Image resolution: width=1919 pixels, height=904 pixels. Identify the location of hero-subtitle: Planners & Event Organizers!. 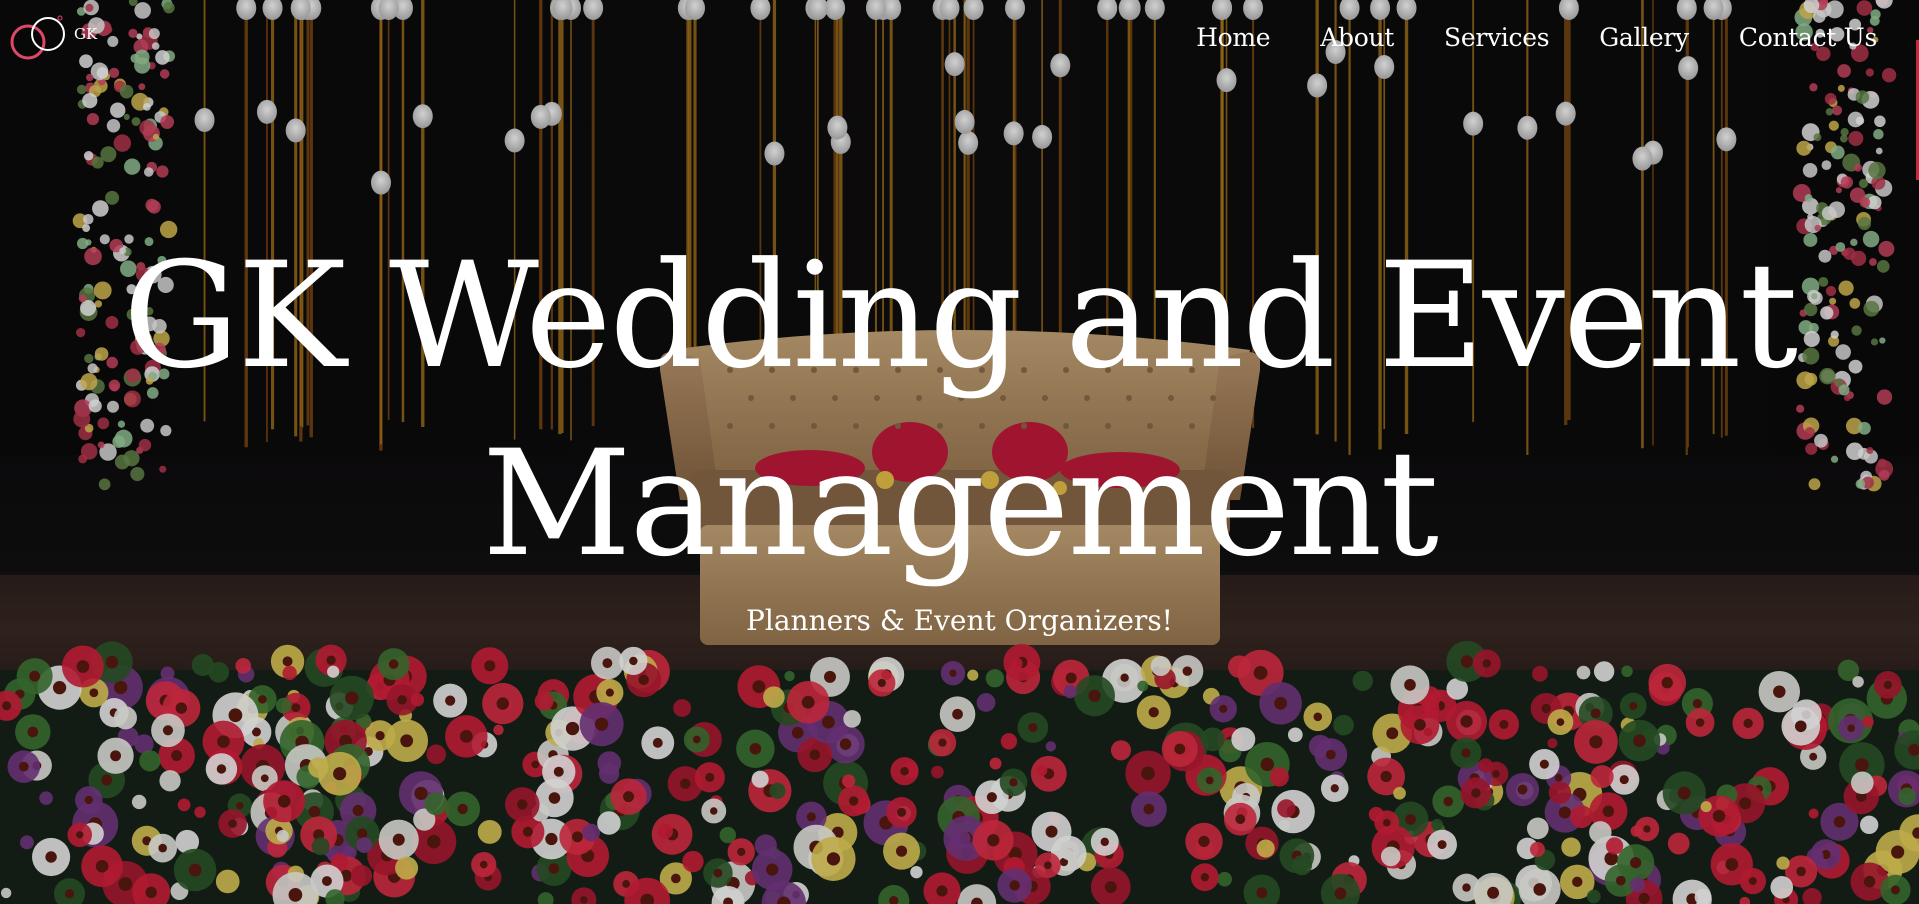
(959, 620).